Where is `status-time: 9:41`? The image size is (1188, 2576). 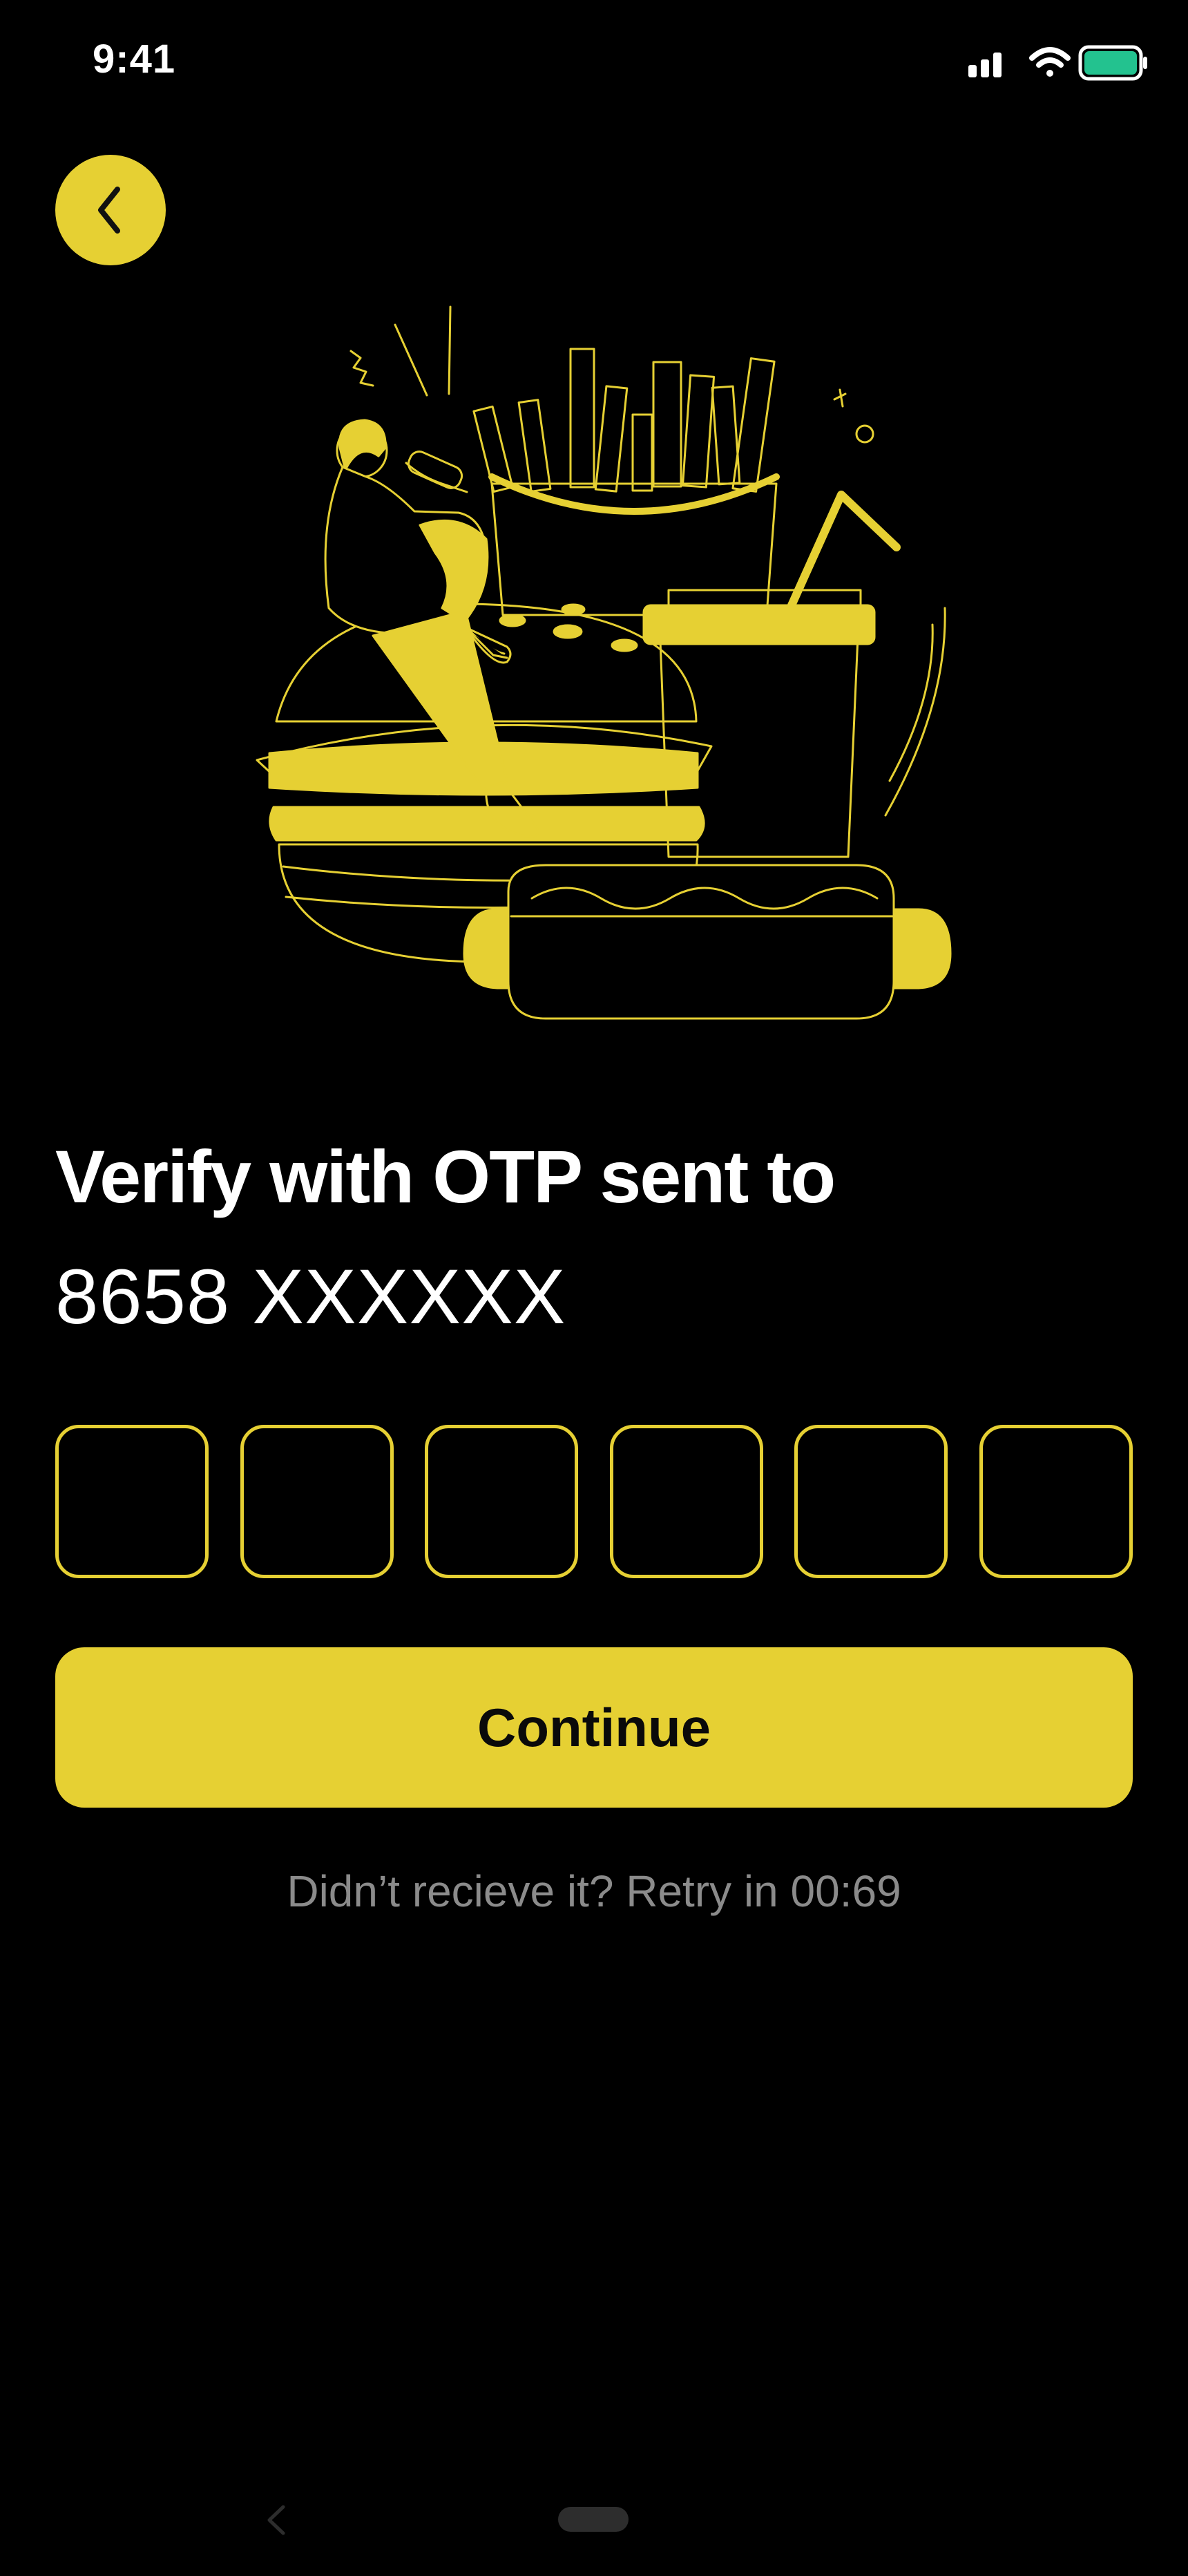
status-time: 9:41 is located at coordinates (134, 59).